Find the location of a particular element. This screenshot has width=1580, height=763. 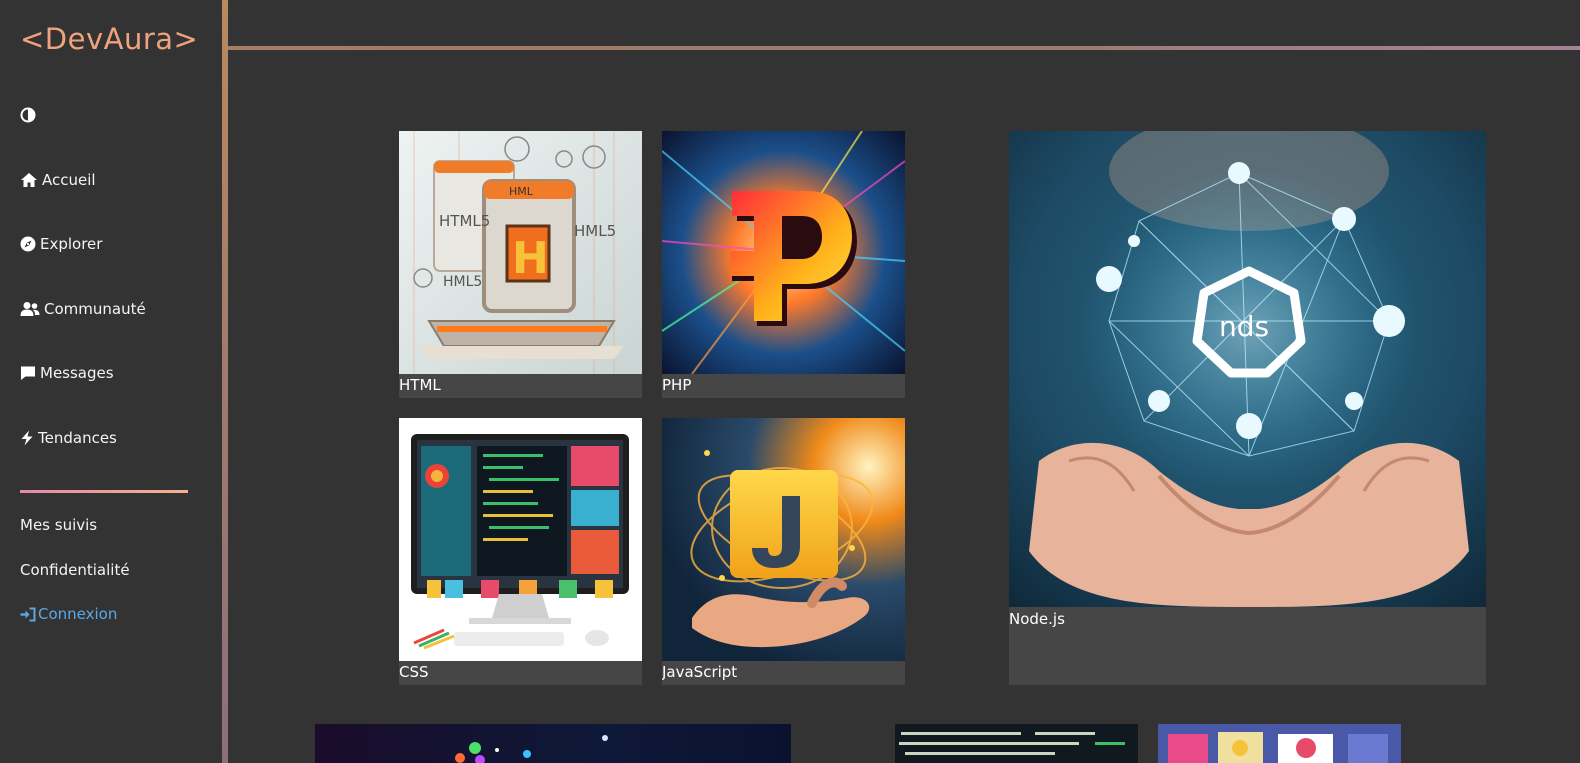

contrast-icon is located at coordinates (28, 115).